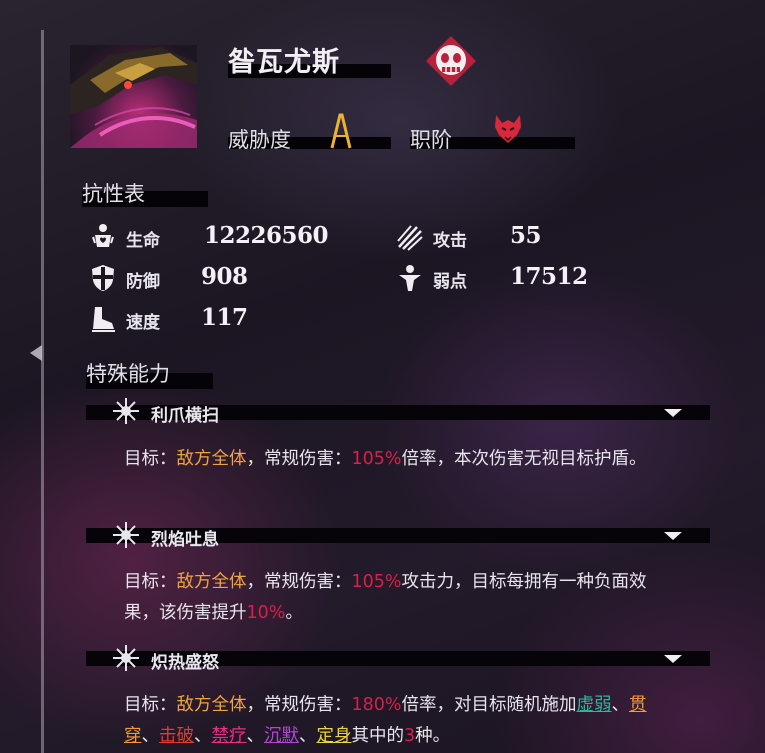 The image size is (765, 753). Describe the element at coordinates (549, 276) in the screenshot. I see `stat-value-weakpoint: 17512` at that location.